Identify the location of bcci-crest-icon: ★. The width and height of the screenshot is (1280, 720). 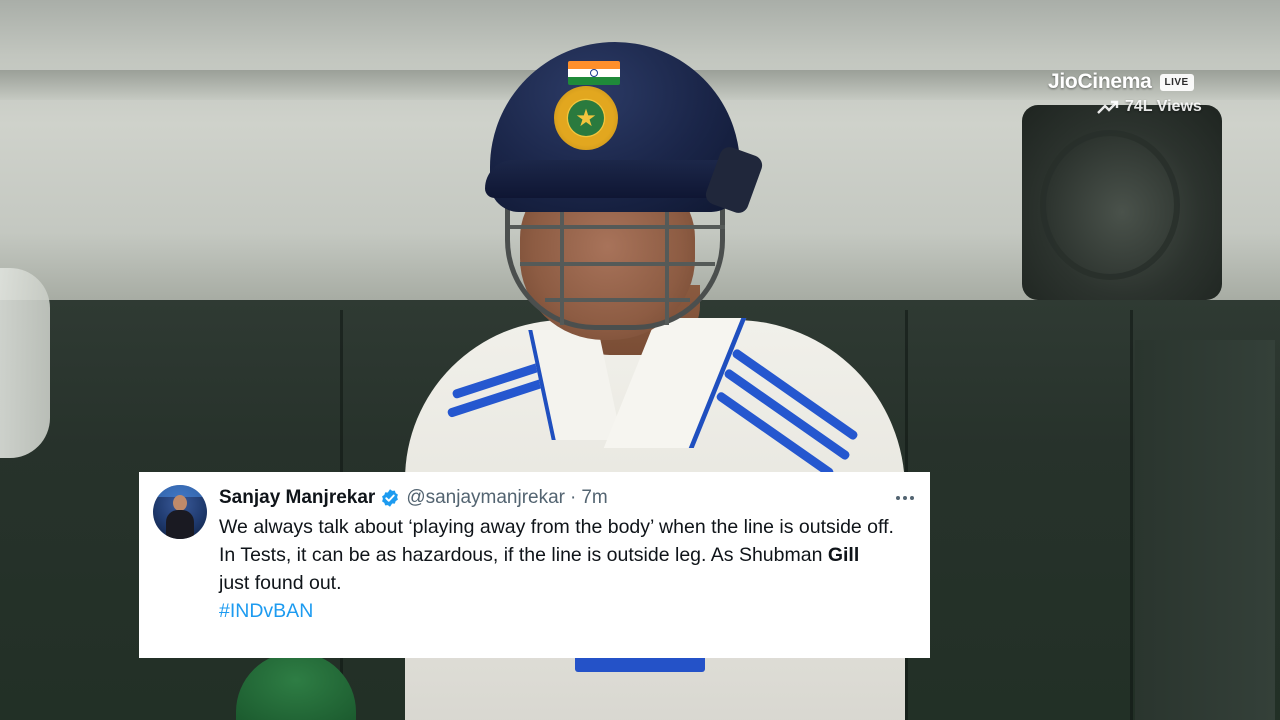
(586, 118).